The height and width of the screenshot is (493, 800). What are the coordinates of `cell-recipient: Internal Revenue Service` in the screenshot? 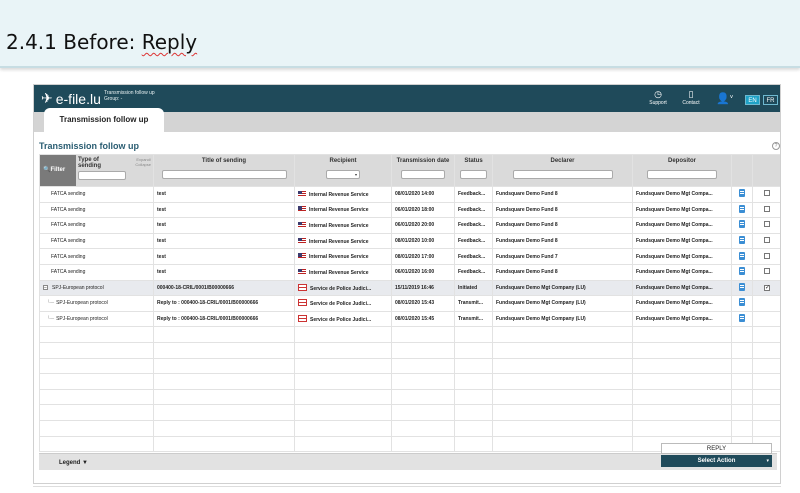 It's located at (343, 256).